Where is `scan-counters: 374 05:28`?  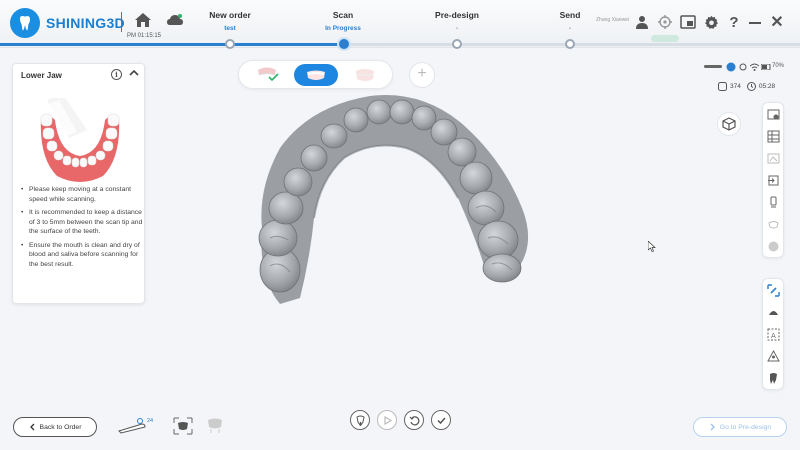 scan-counters: 374 05:28 is located at coordinates (746, 86).